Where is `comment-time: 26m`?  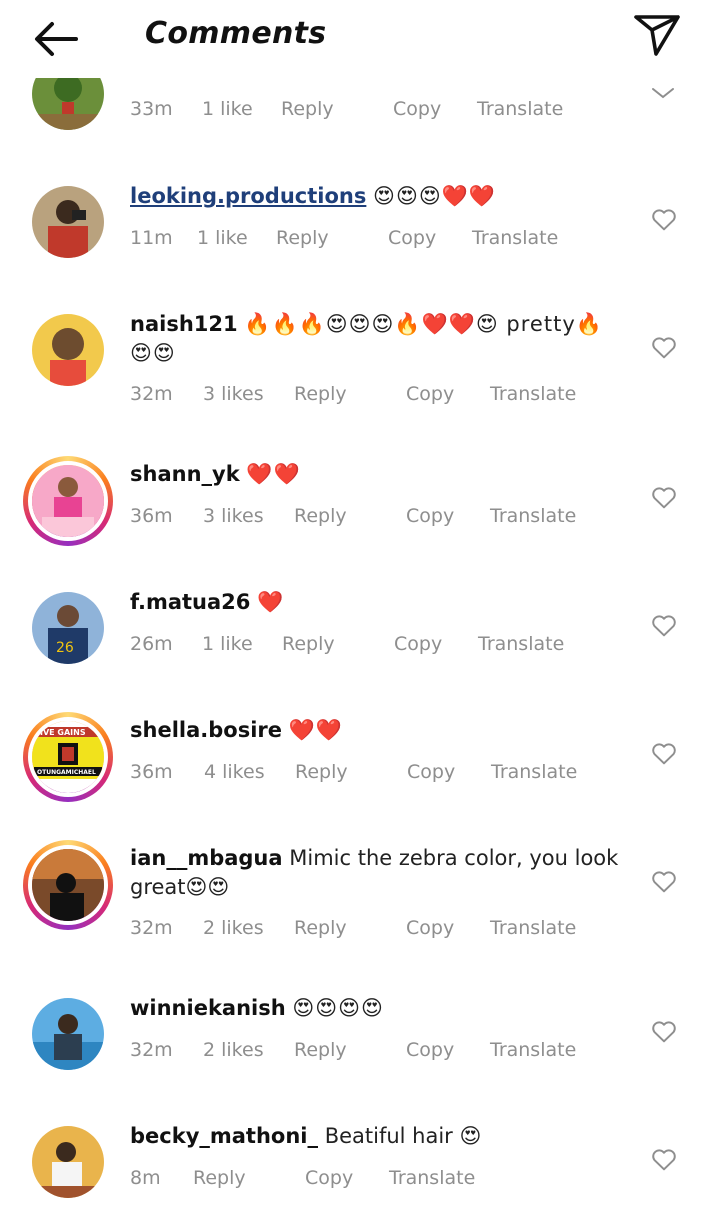
comment-time: 26m is located at coordinates (151, 644).